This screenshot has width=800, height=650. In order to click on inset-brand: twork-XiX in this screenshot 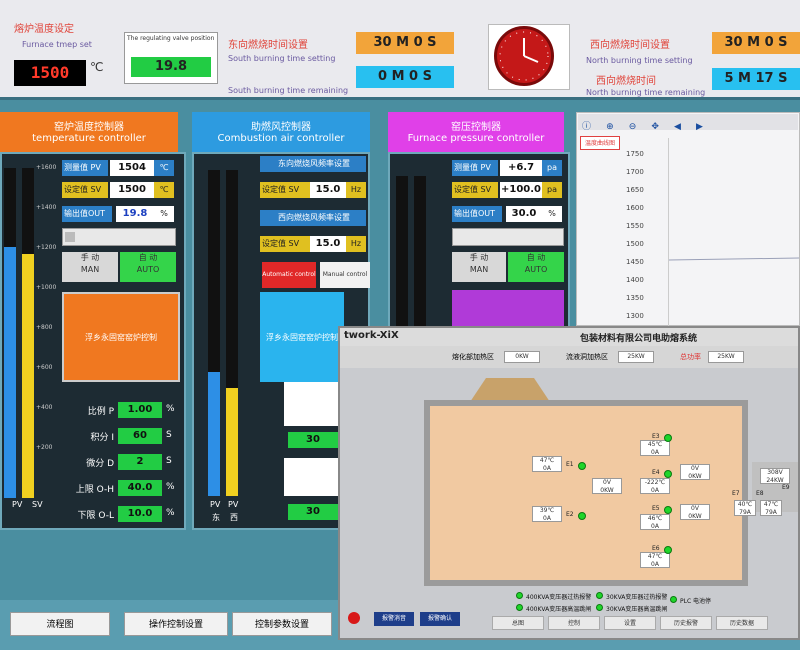, I will do `click(371, 335)`.